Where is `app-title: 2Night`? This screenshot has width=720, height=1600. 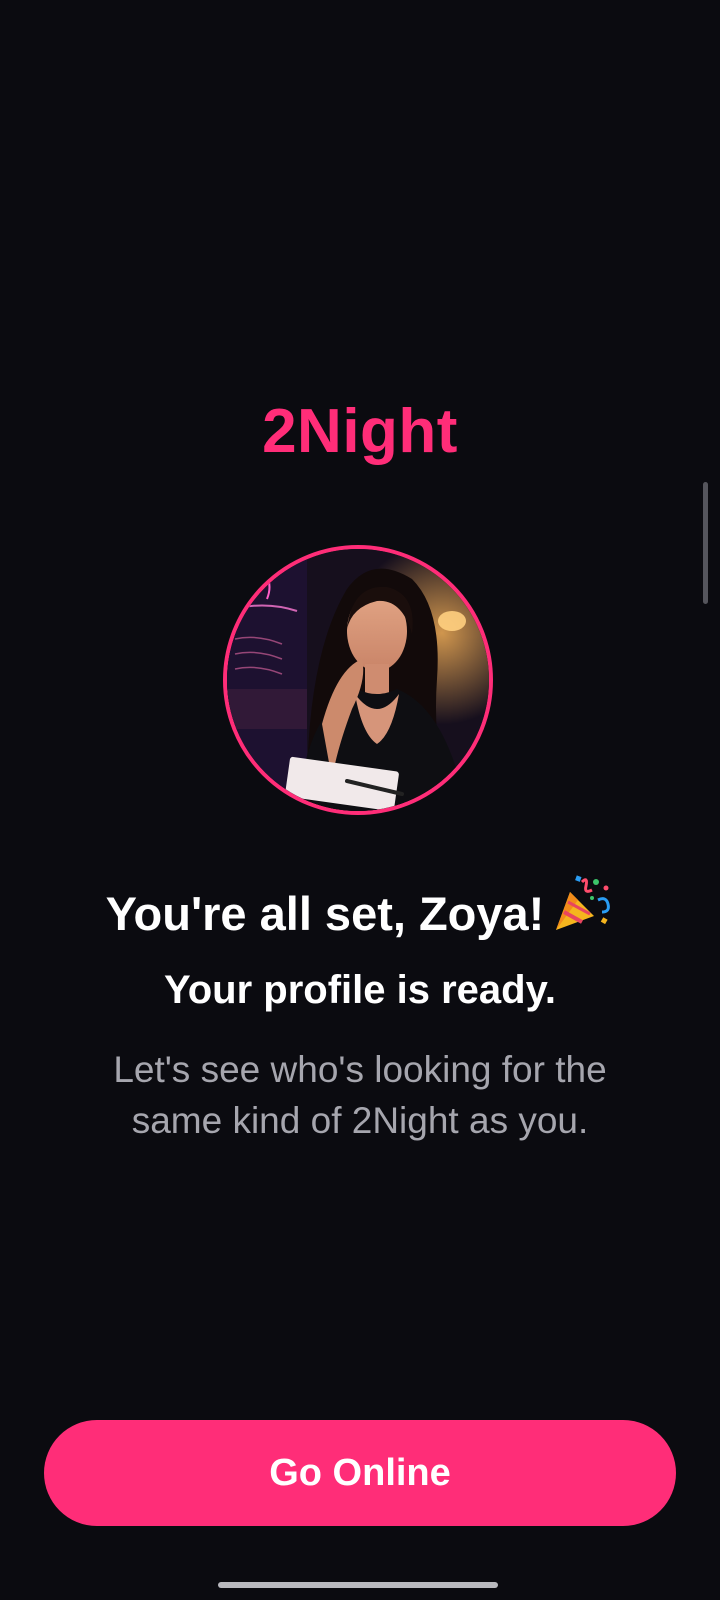 app-title: 2Night is located at coordinates (360, 431).